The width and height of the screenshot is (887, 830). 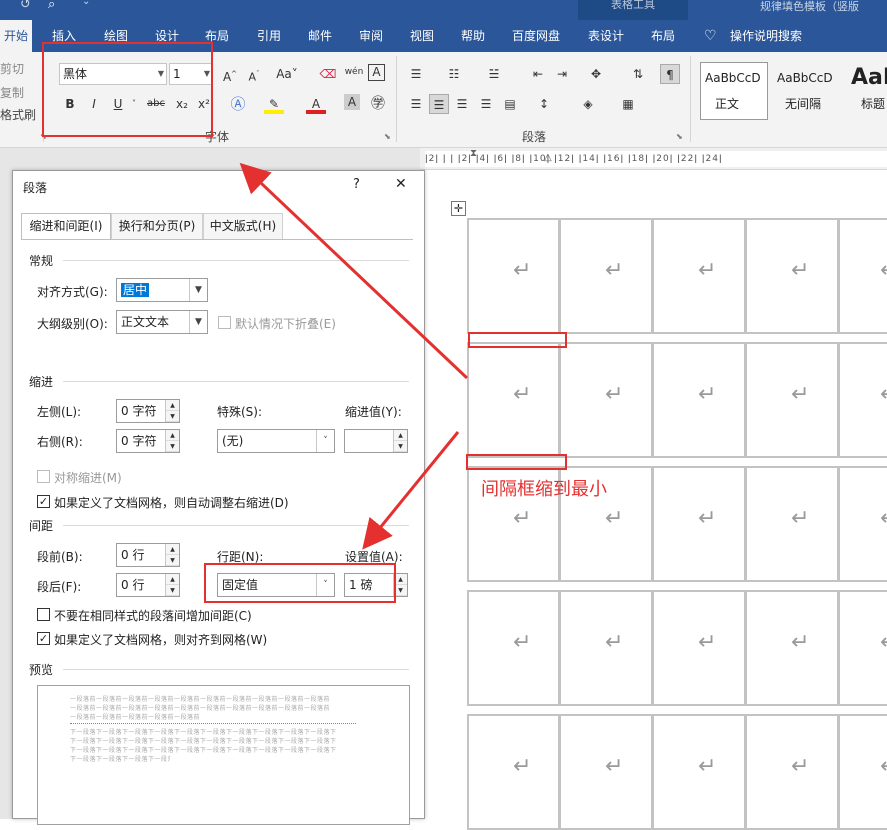 What do you see at coordinates (439, 104) in the screenshot?
I see `align-center-icon: ☰` at bounding box center [439, 104].